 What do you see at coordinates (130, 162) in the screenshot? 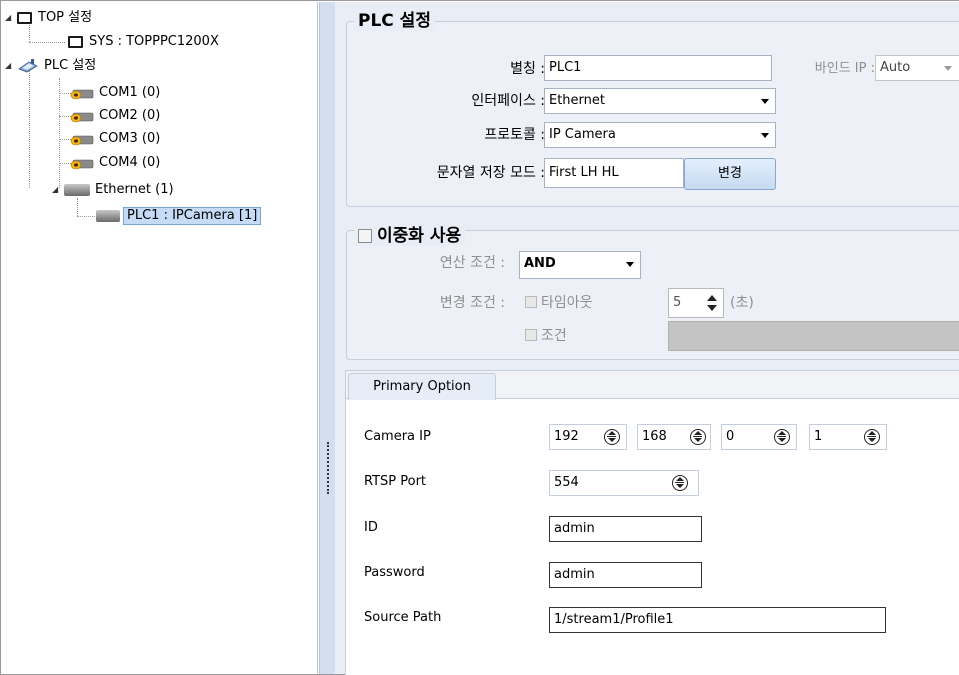
I see `tree-node-label: COM4 (0)` at bounding box center [130, 162].